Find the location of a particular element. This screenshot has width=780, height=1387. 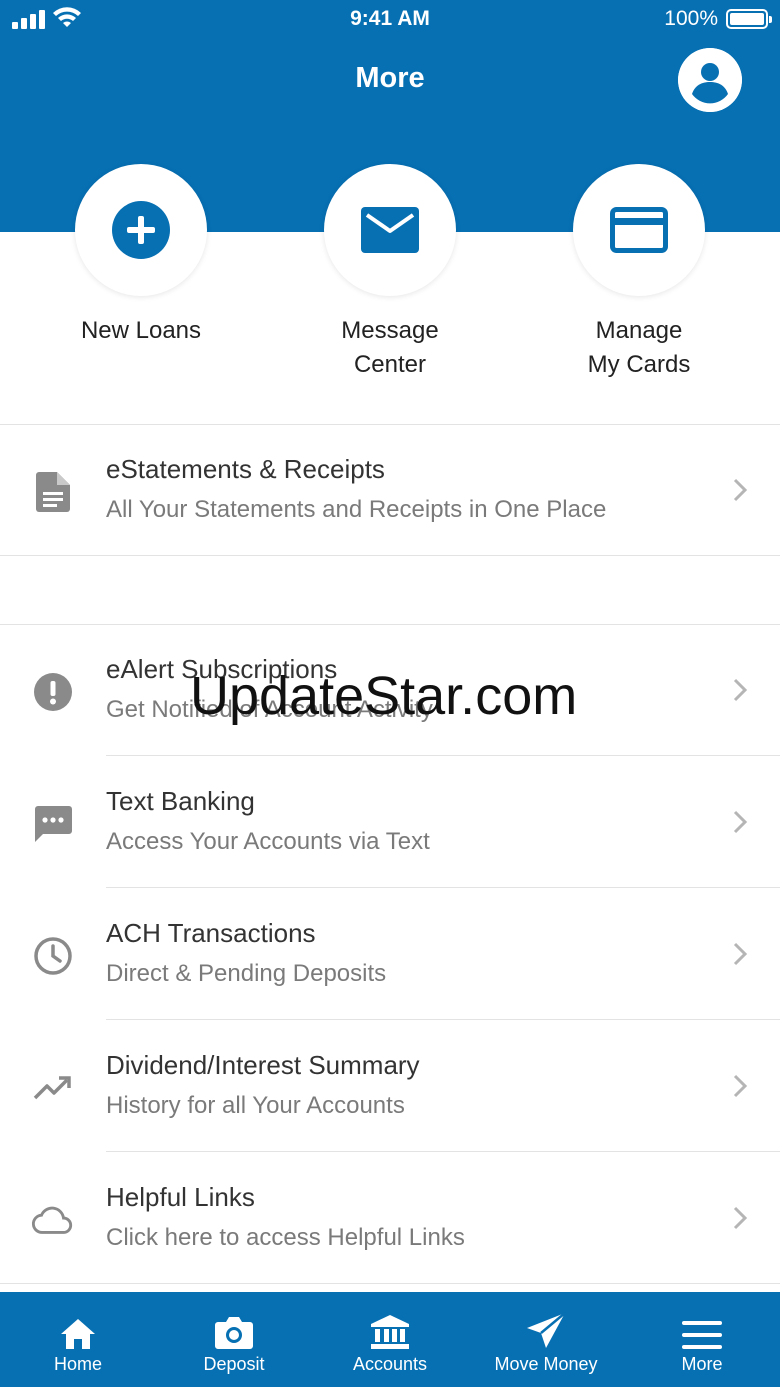

chat-icon is located at coordinates (53, 824).